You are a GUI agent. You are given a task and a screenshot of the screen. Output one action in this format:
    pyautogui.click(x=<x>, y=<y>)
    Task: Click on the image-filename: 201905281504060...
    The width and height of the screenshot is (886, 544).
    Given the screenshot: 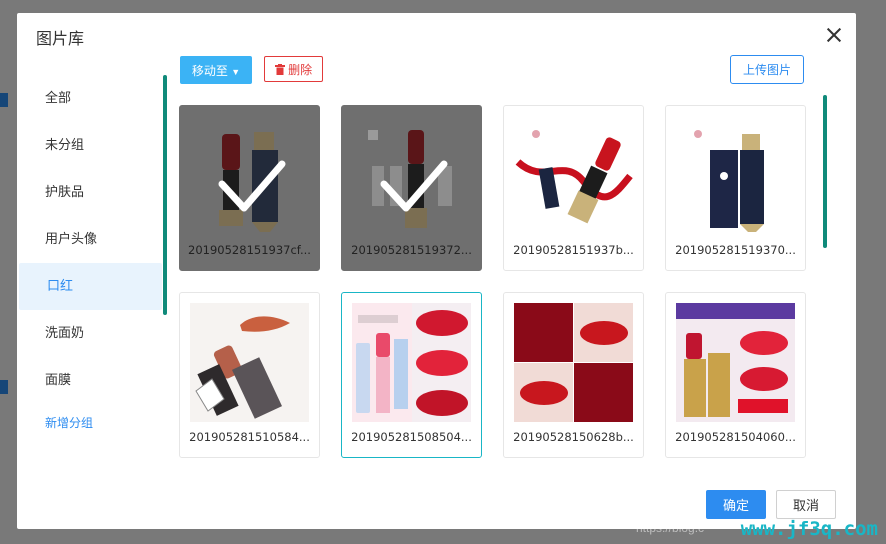 What is the action you would take?
    pyautogui.click(x=735, y=437)
    